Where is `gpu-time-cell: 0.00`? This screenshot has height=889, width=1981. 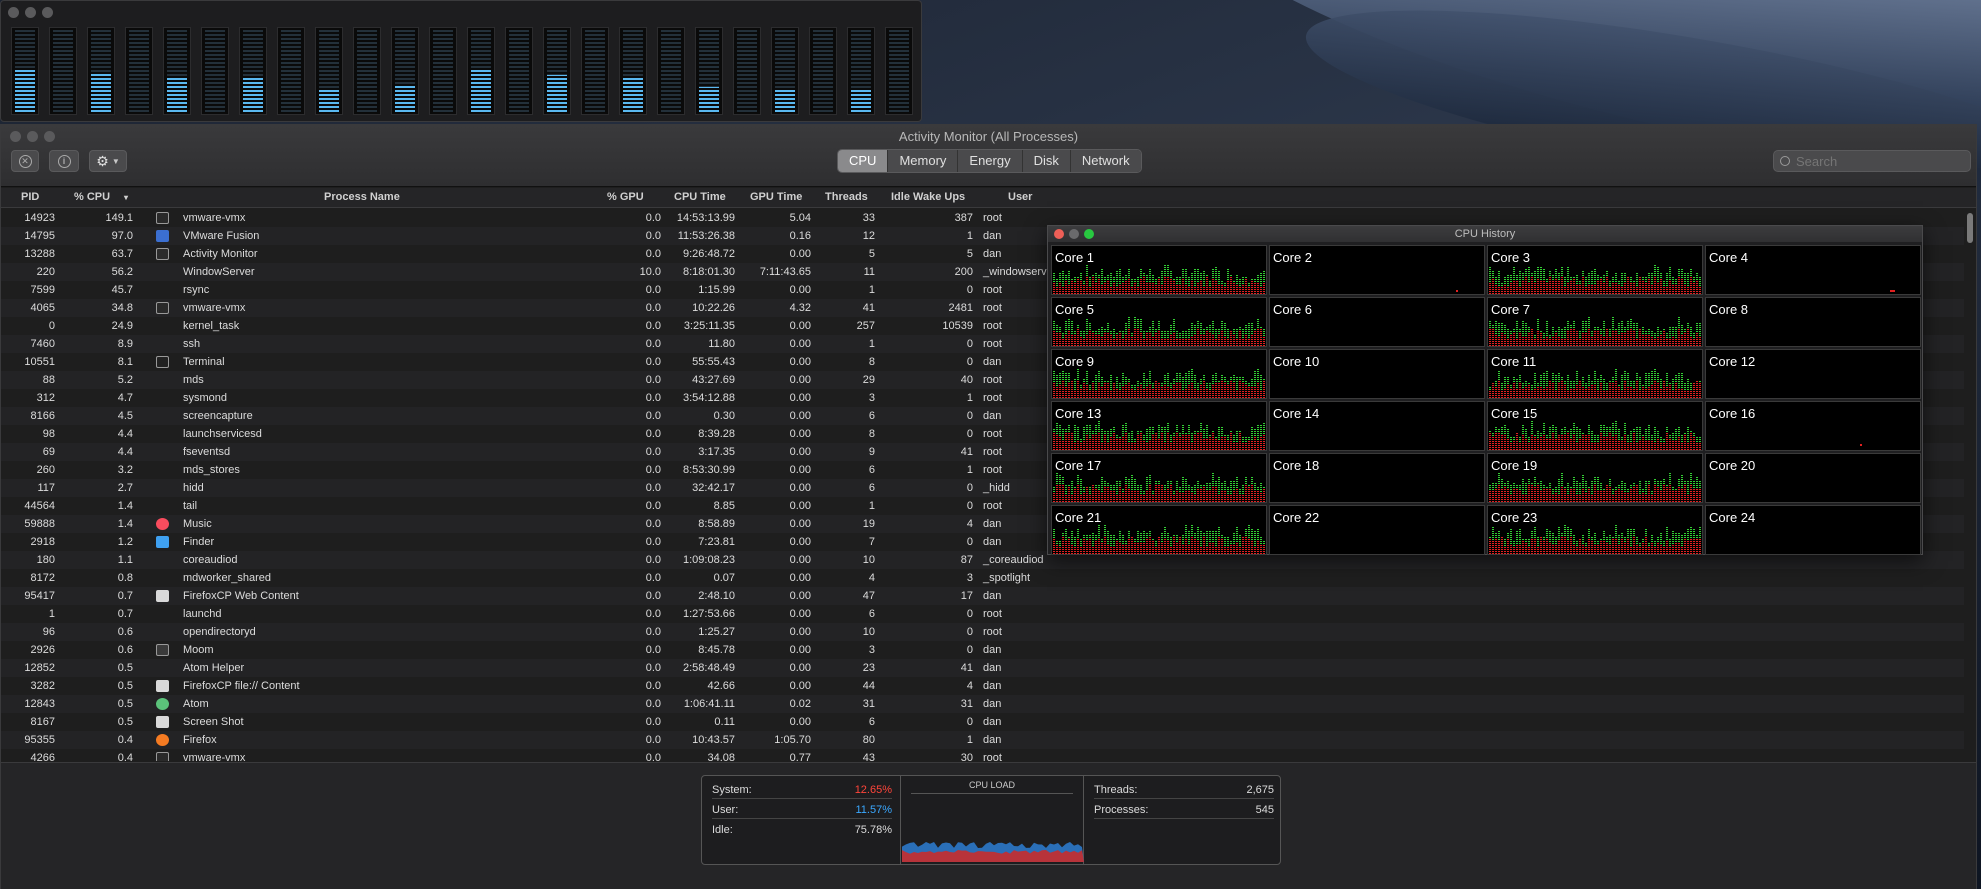 gpu-time-cell: 0.00 is located at coordinates (800, 290).